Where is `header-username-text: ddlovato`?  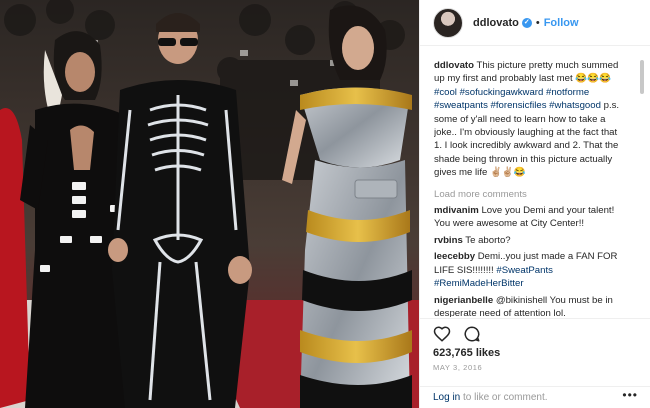
header-username-text: ddlovato is located at coordinates (496, 23).